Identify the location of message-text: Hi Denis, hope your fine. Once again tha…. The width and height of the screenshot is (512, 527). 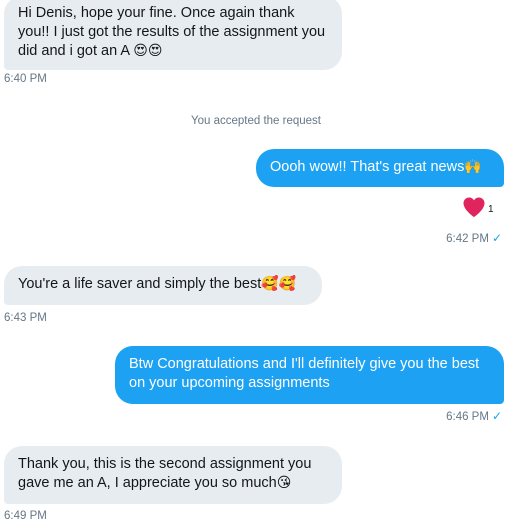
(172, 32).